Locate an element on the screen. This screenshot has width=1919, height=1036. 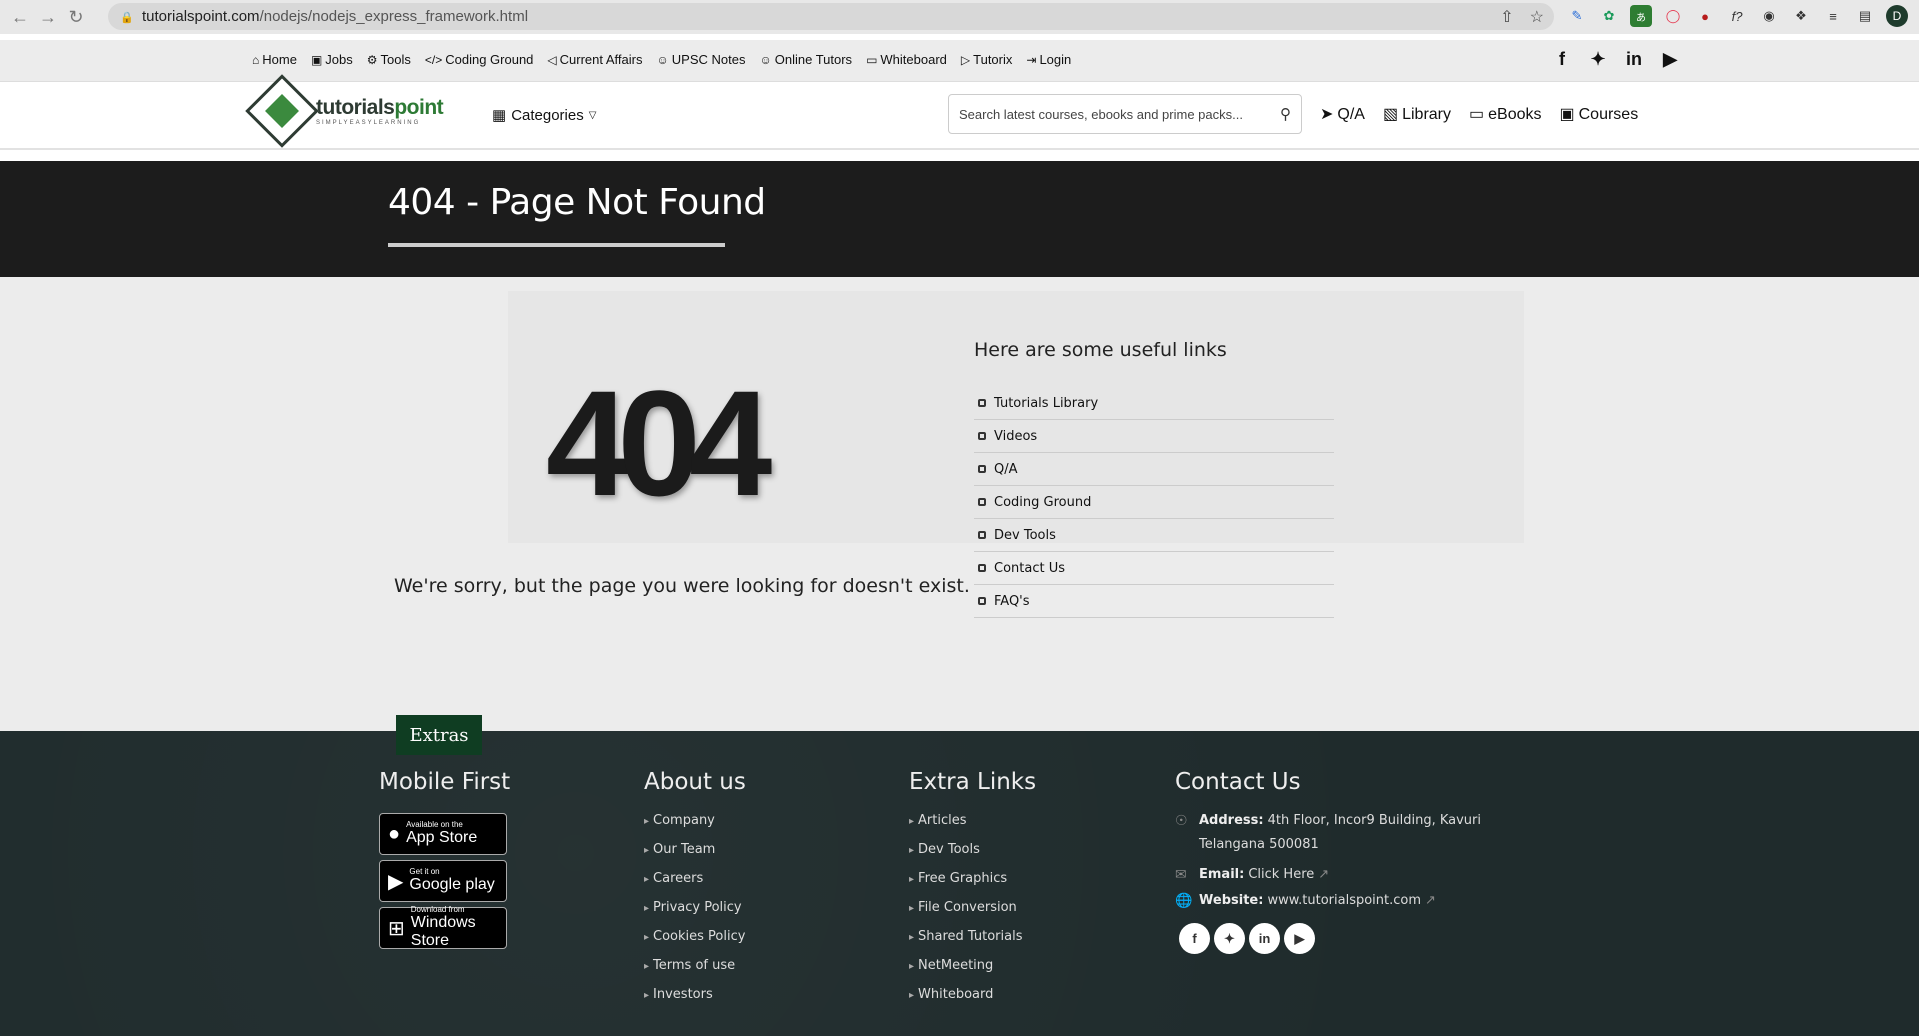
useful-links-title: Here are some useful links is located at coordinates (1100, 350).